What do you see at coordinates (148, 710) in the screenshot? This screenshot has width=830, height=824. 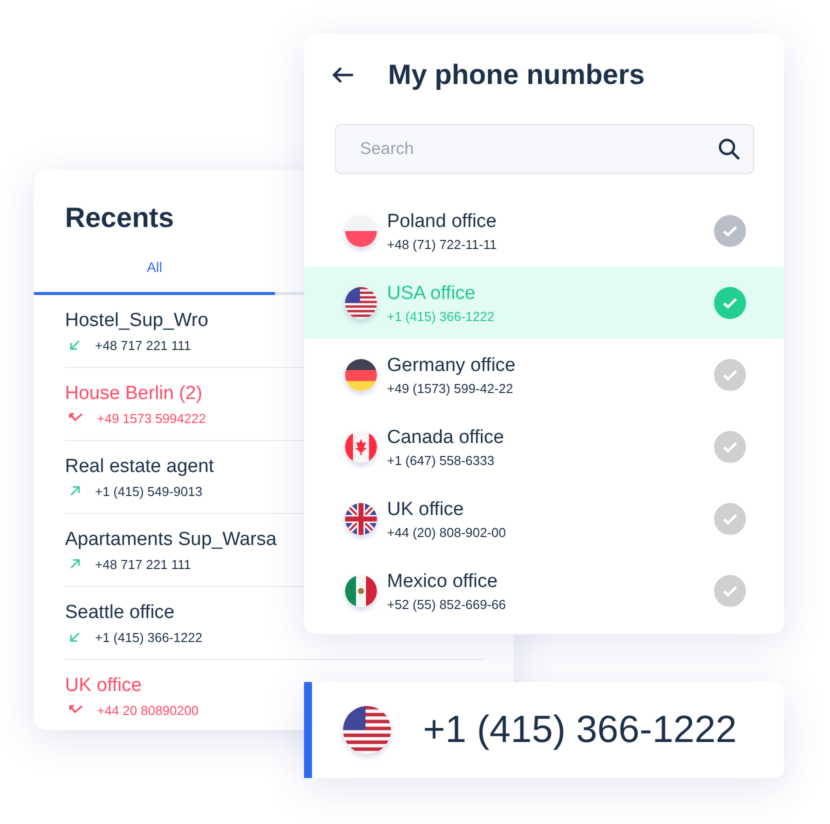 I see `phone-number: +44 20 80890200` at bounding box center [148, 710].